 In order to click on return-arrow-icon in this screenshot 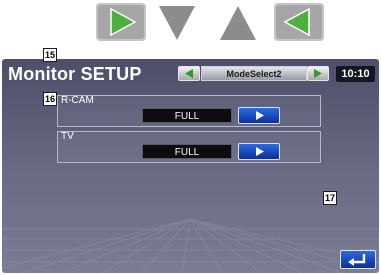, I will do `click(357, 260)`.